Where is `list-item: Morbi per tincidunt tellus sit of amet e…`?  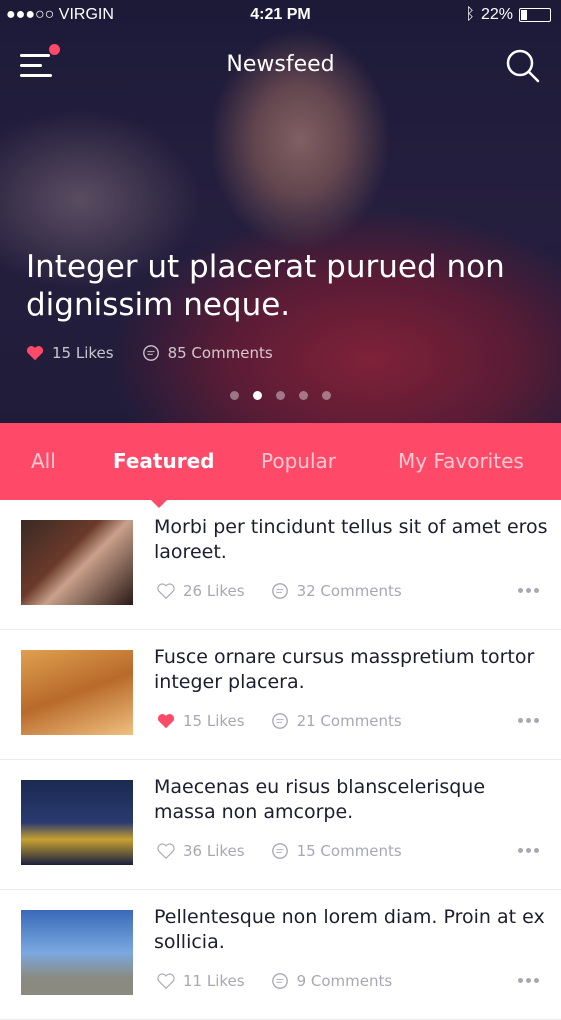
list-item: Morbi per tincidunt tellus sit of amet e… is located at coordinates (280, 565).